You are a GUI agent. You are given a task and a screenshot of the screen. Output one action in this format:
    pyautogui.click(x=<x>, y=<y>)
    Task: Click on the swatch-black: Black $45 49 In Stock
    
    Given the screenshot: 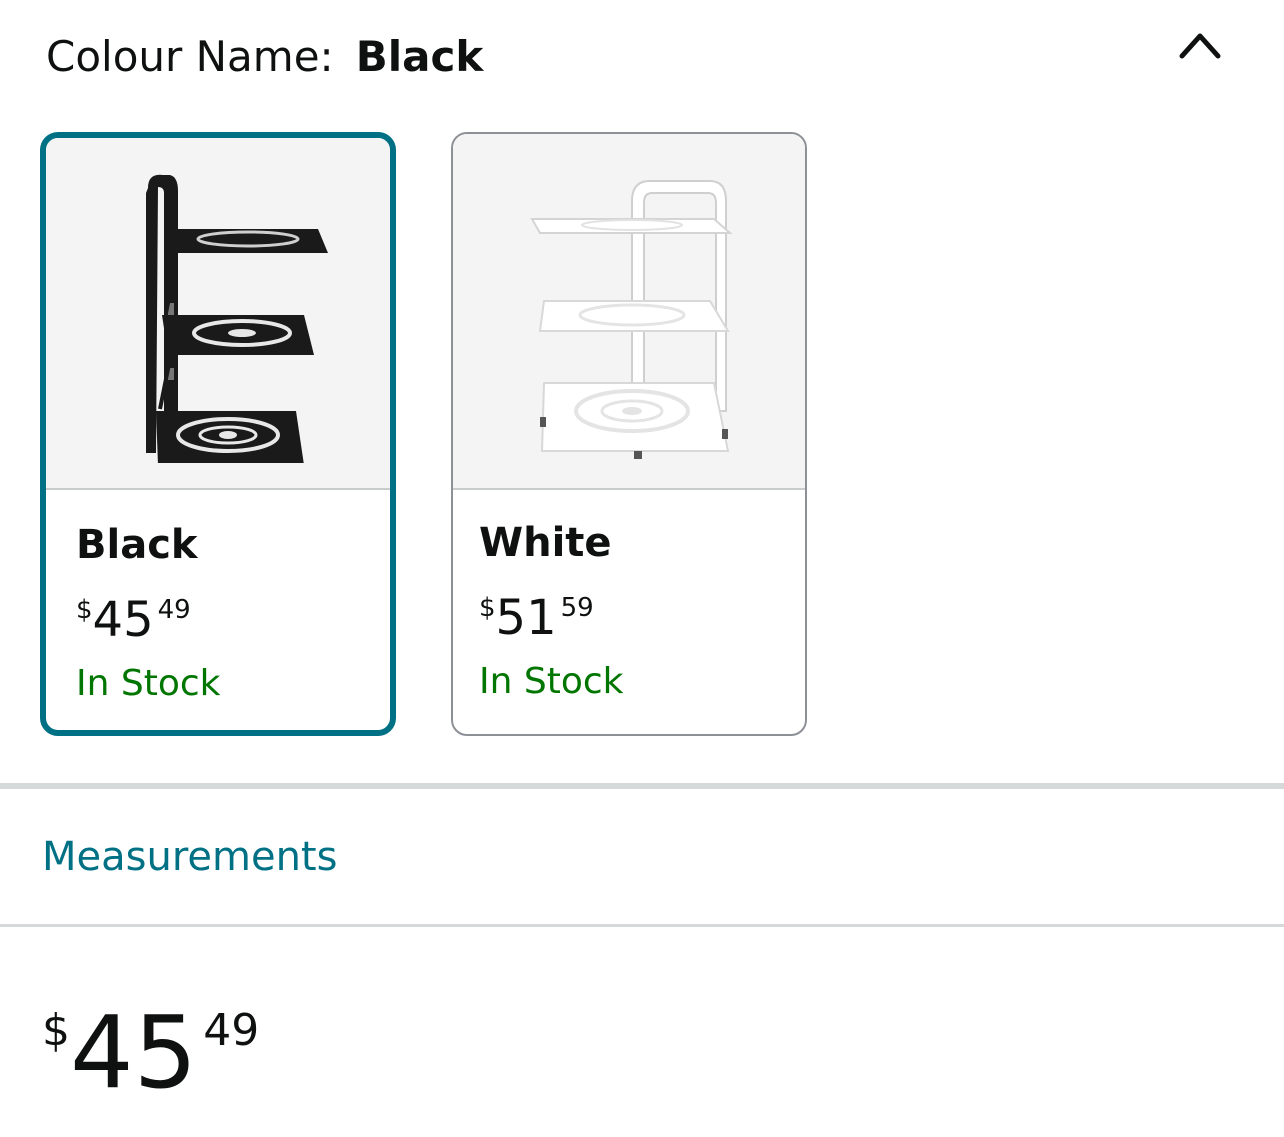 What is the action you would take?
    pyautogui.click(x=218, y=434)
    